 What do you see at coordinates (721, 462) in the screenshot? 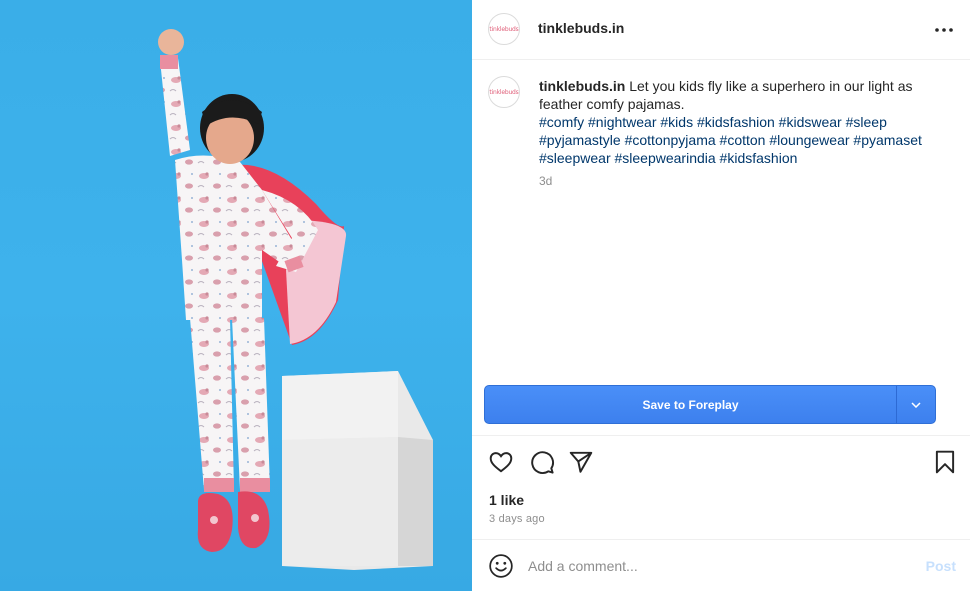
I see `action-bar` at bounding box center [721, 462].